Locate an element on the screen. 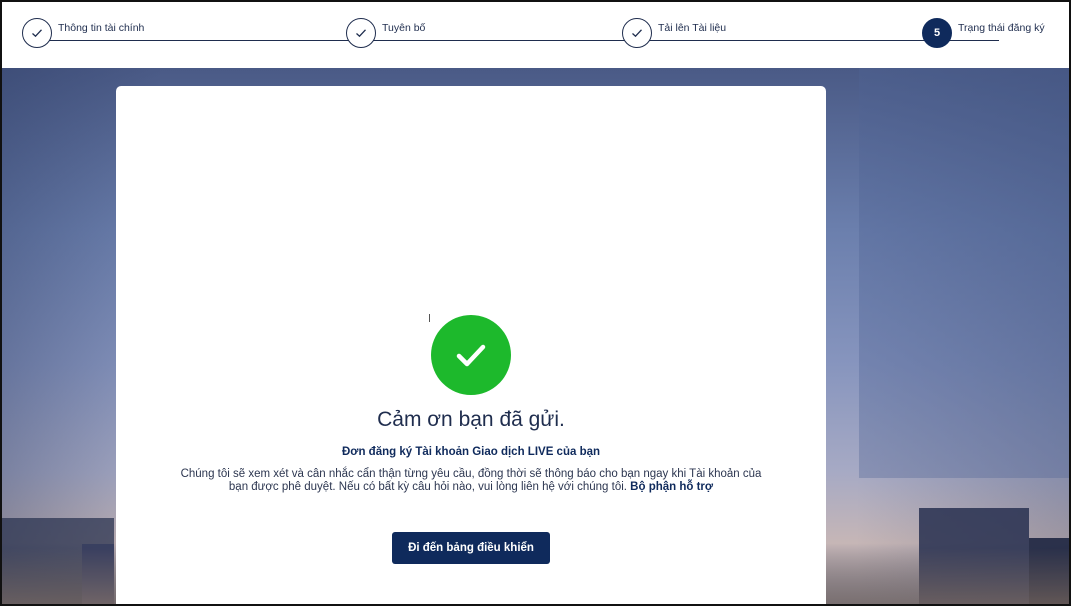  page-title: Cảm ơn bạn đã gửi. is located at coordinates (471, 419).